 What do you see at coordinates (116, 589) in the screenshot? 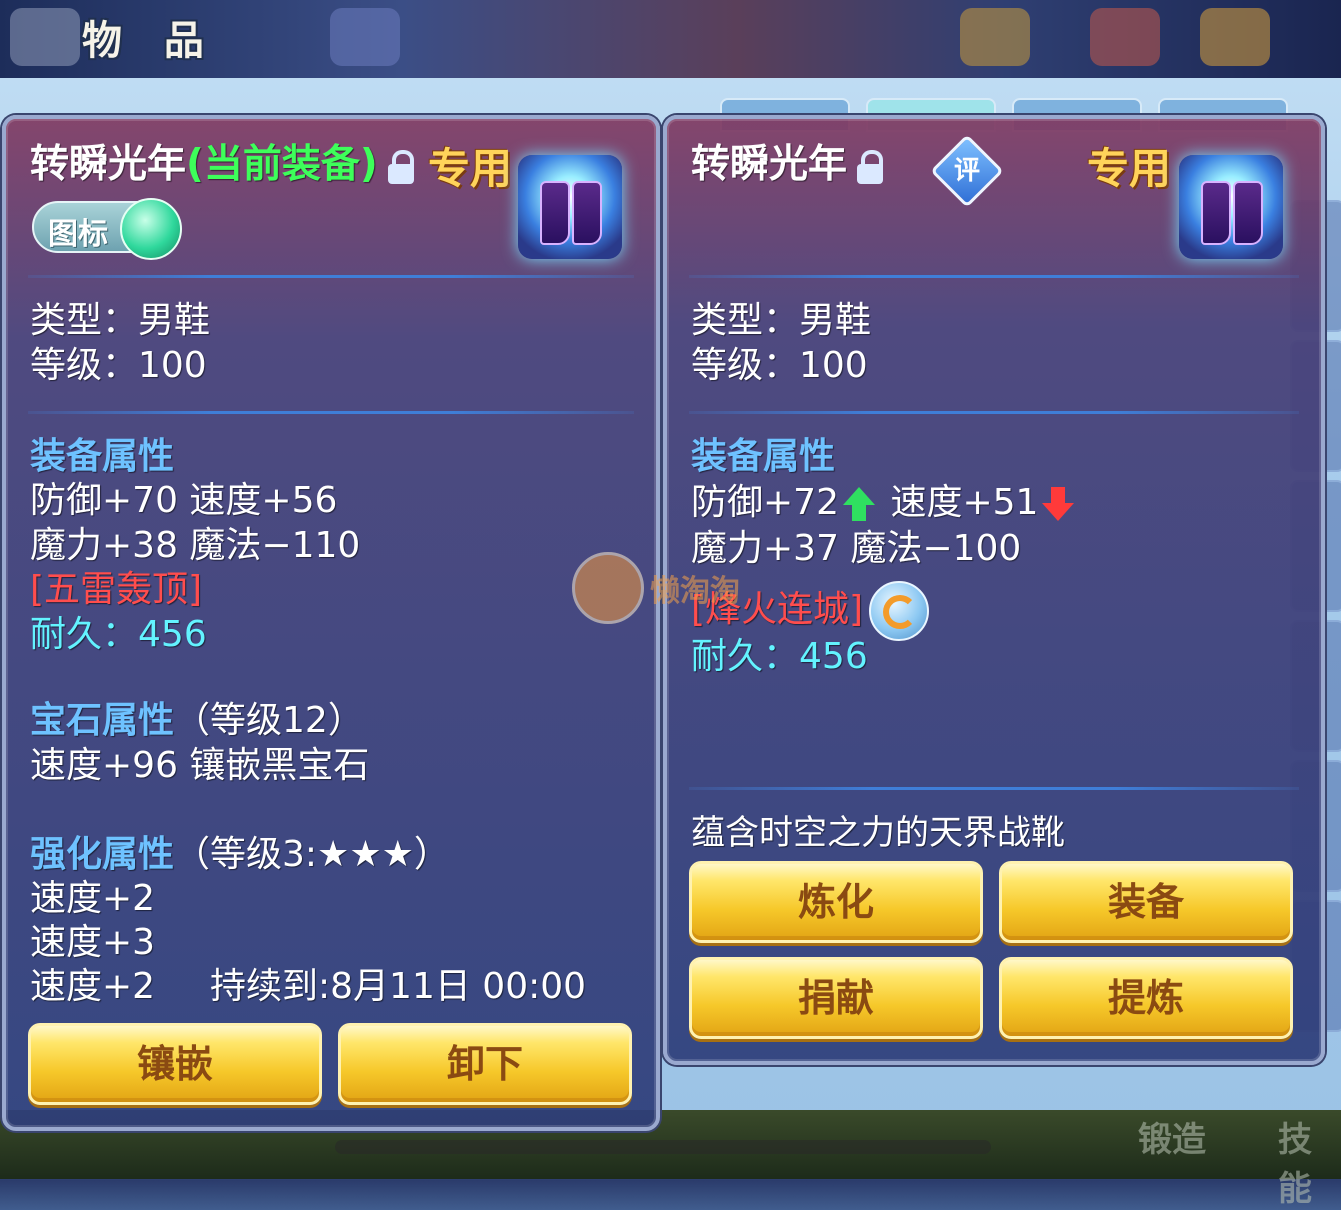
I see `special-skill: [五雷轰顶]` at bounding box center [116, 589].